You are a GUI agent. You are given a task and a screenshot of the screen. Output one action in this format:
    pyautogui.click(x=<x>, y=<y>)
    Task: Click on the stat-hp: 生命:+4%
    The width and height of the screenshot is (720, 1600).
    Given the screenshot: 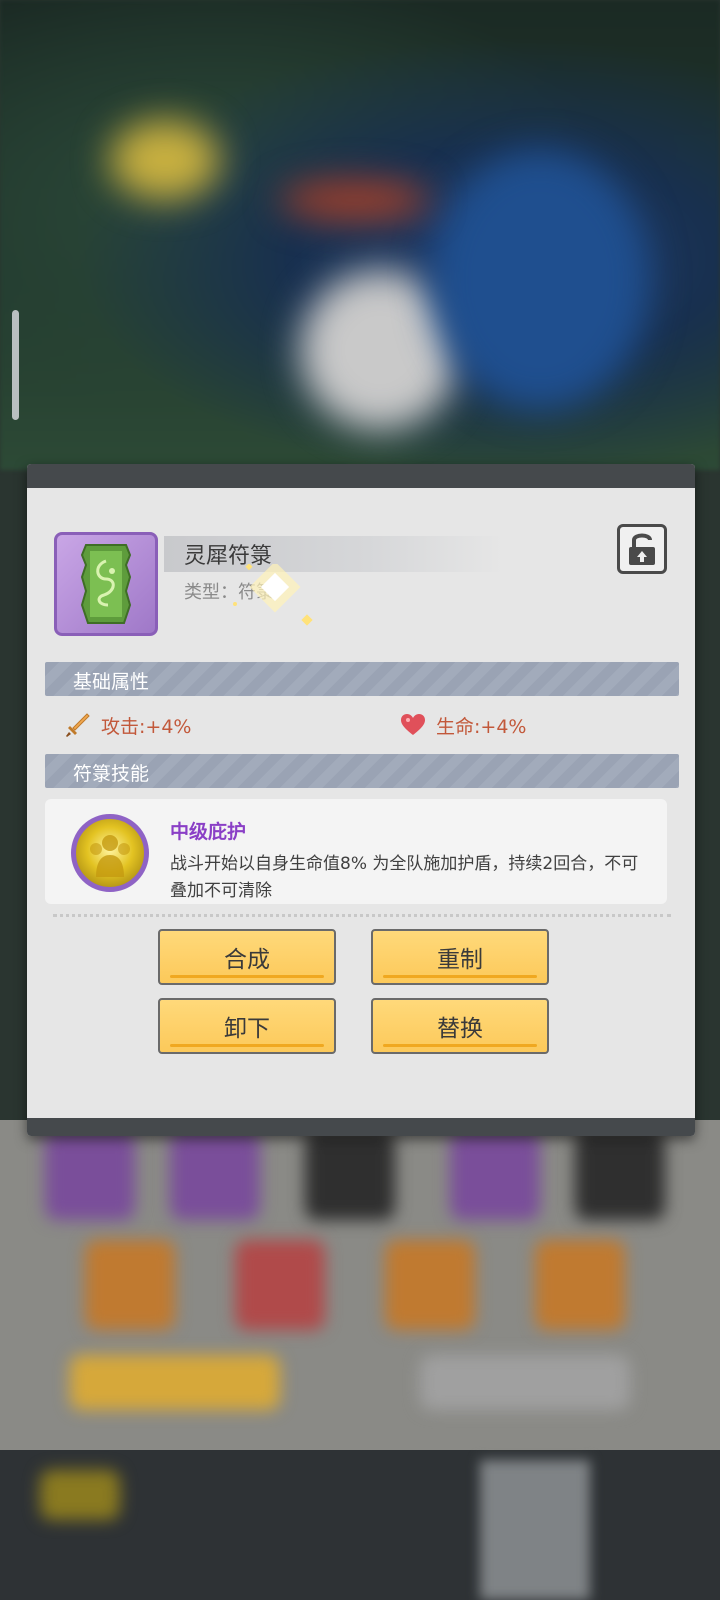 What is the action you would take?
    pyautogui.click(x=463, y=725)
    